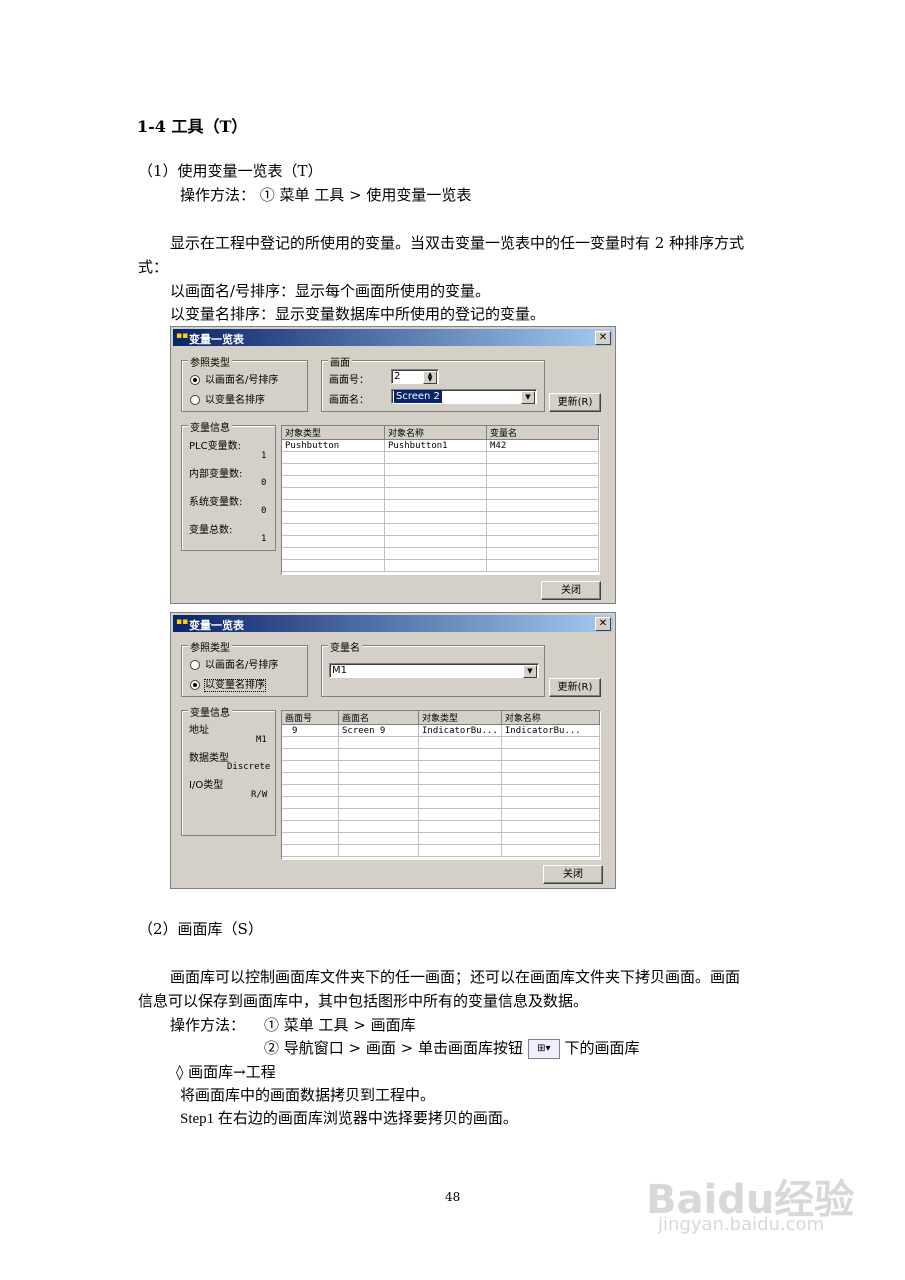 This screenshot has width=905, height=1280. I want to click on column-header: 画面名, so click(378, 718).